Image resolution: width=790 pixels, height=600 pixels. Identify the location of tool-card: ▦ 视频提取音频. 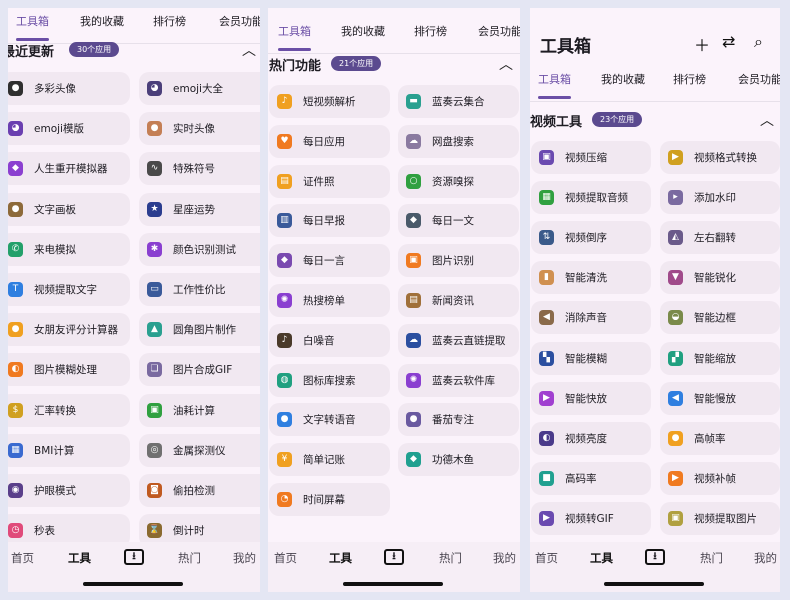
(591, 198).